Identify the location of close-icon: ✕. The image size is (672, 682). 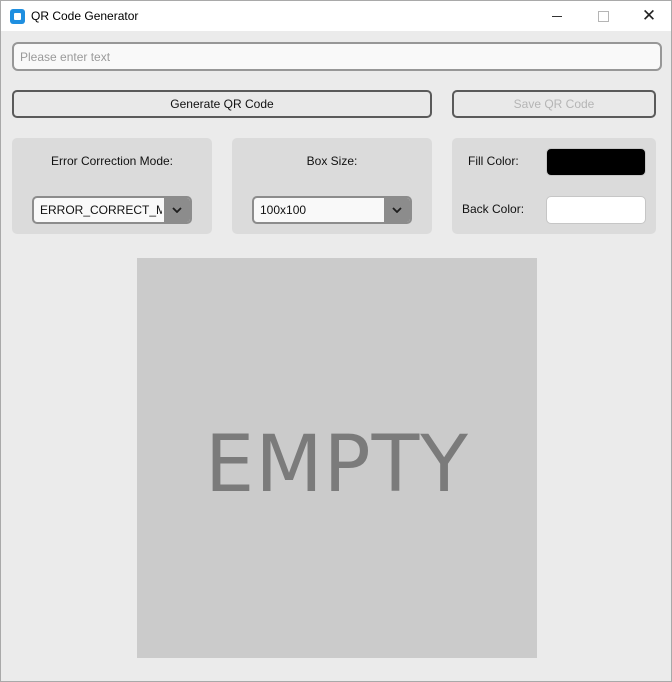
(649, 15).